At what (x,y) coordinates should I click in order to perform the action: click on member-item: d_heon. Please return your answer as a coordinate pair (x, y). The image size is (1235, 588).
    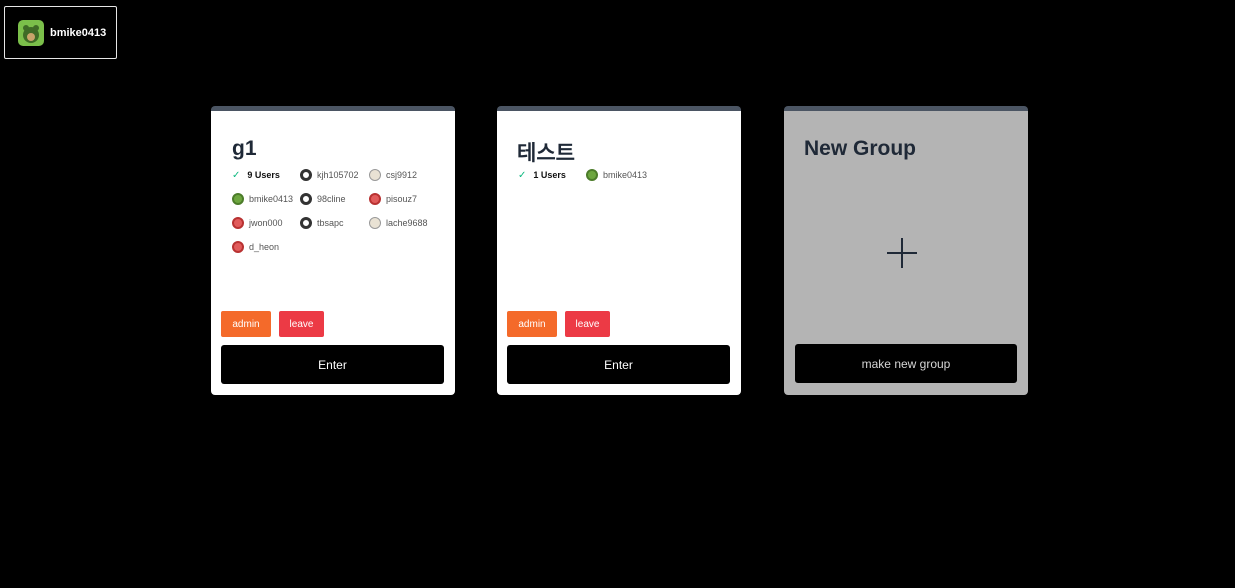
    Looking at the image, I should click on (266, 247).